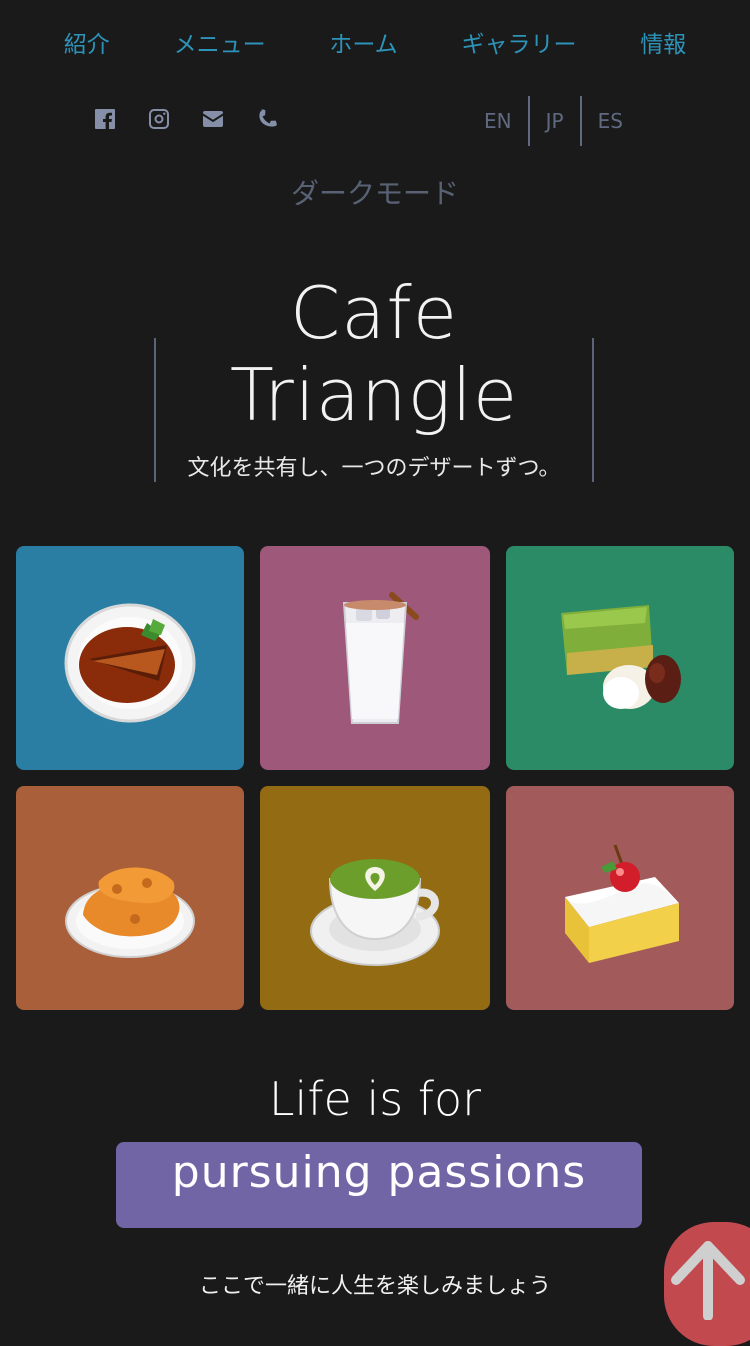 This screenshot has width=750, height=1346. What do you see at coordinates (622, 903) in the screenshot?
I see `cherry-cake-icon` at bounding box center [622, 903].